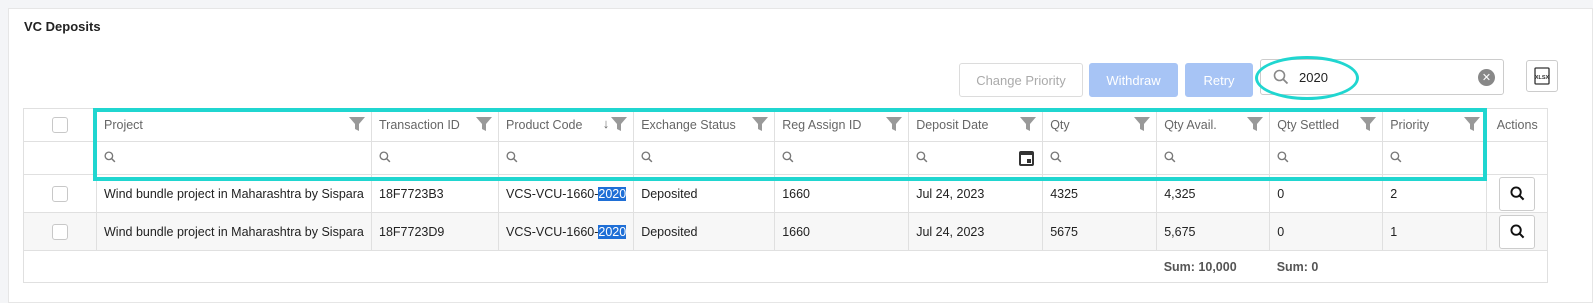 Image resolution: width=1593 pixels, height=303 pixels. Describe the element at coordinates (234, 125) in the screenshot. I see `header-project: Project` at that location.